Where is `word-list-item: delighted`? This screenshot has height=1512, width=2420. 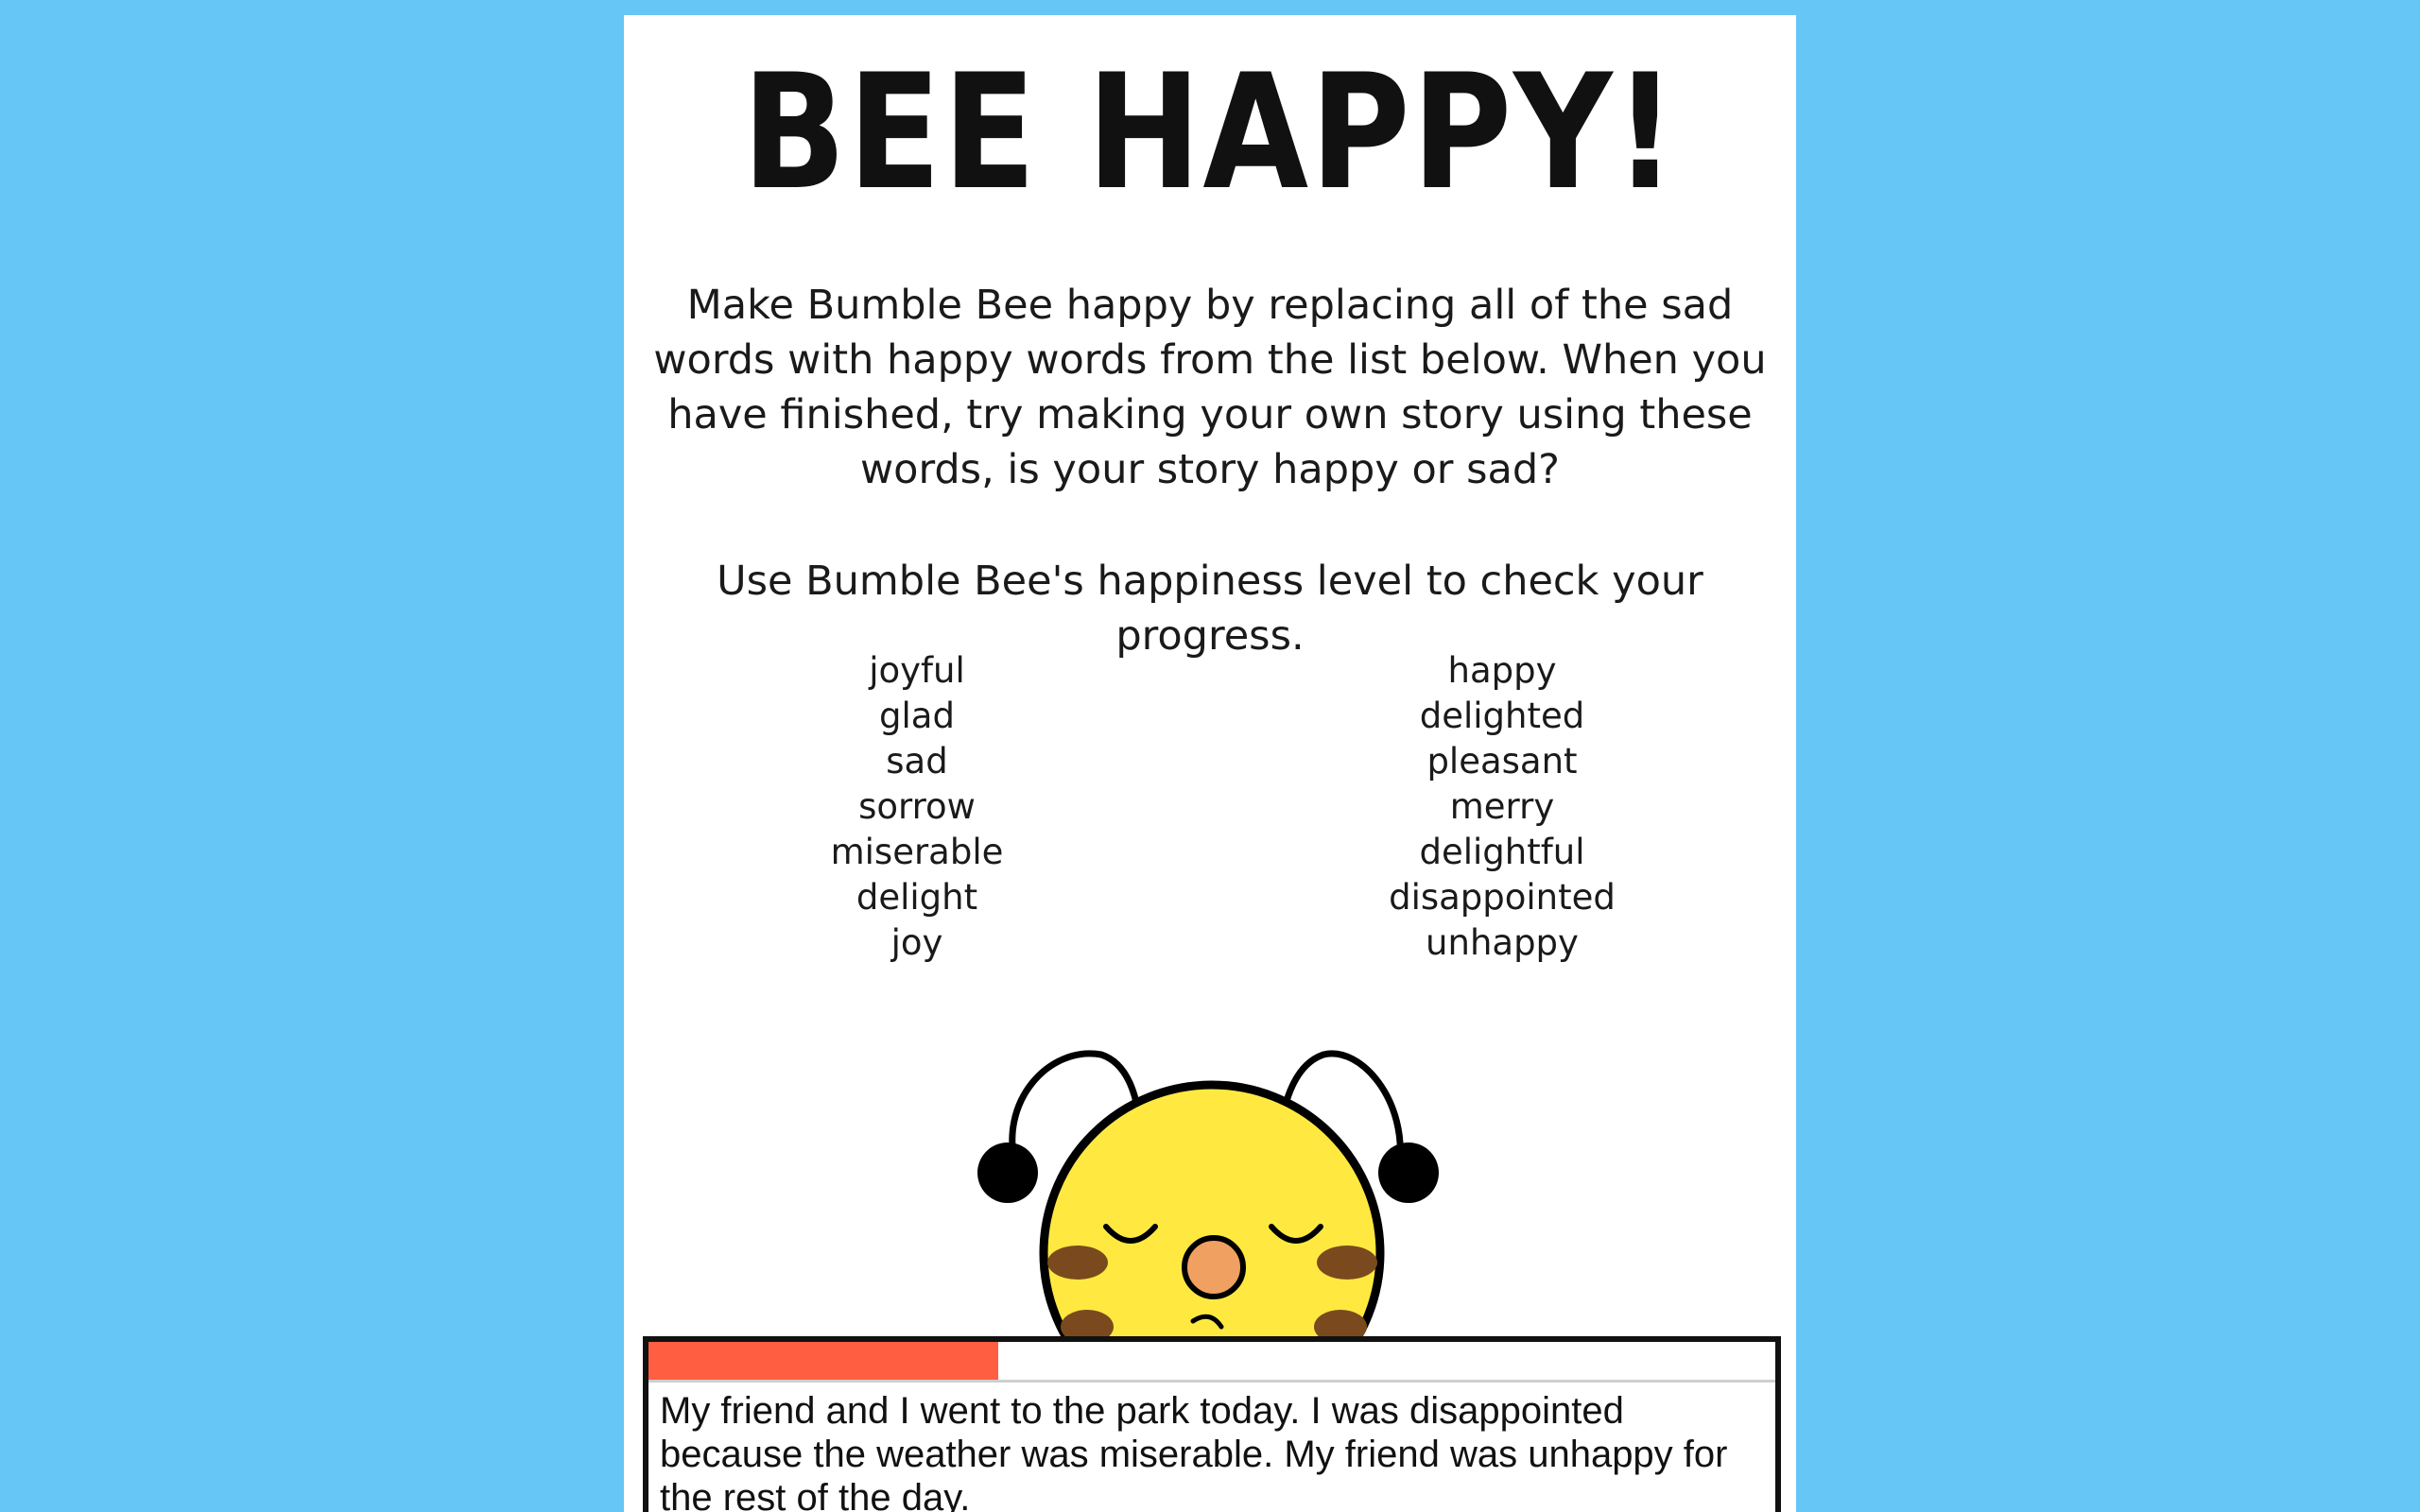
word-list-item: delighted is located at coordinates (1502, 716).